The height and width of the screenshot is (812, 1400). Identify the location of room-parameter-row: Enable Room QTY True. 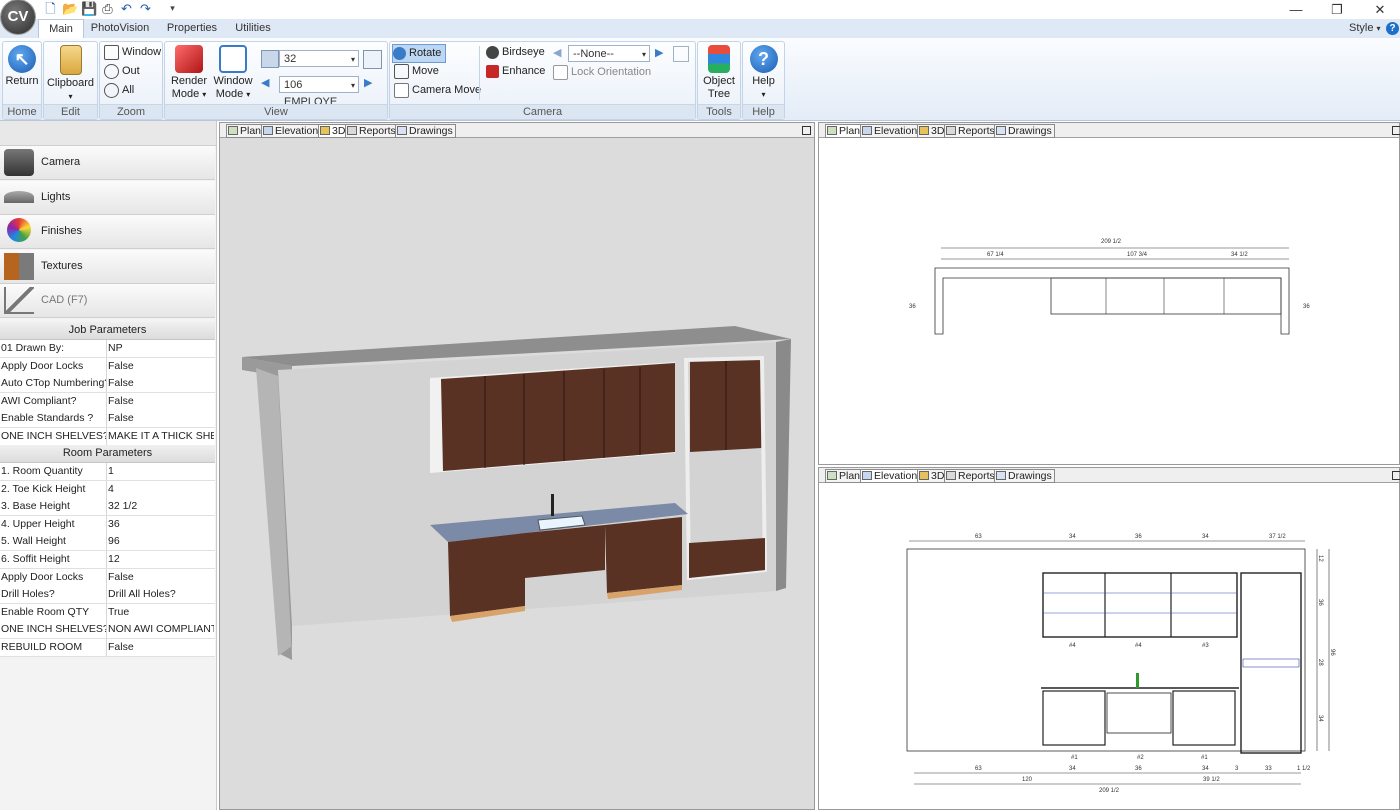
(107, 612).